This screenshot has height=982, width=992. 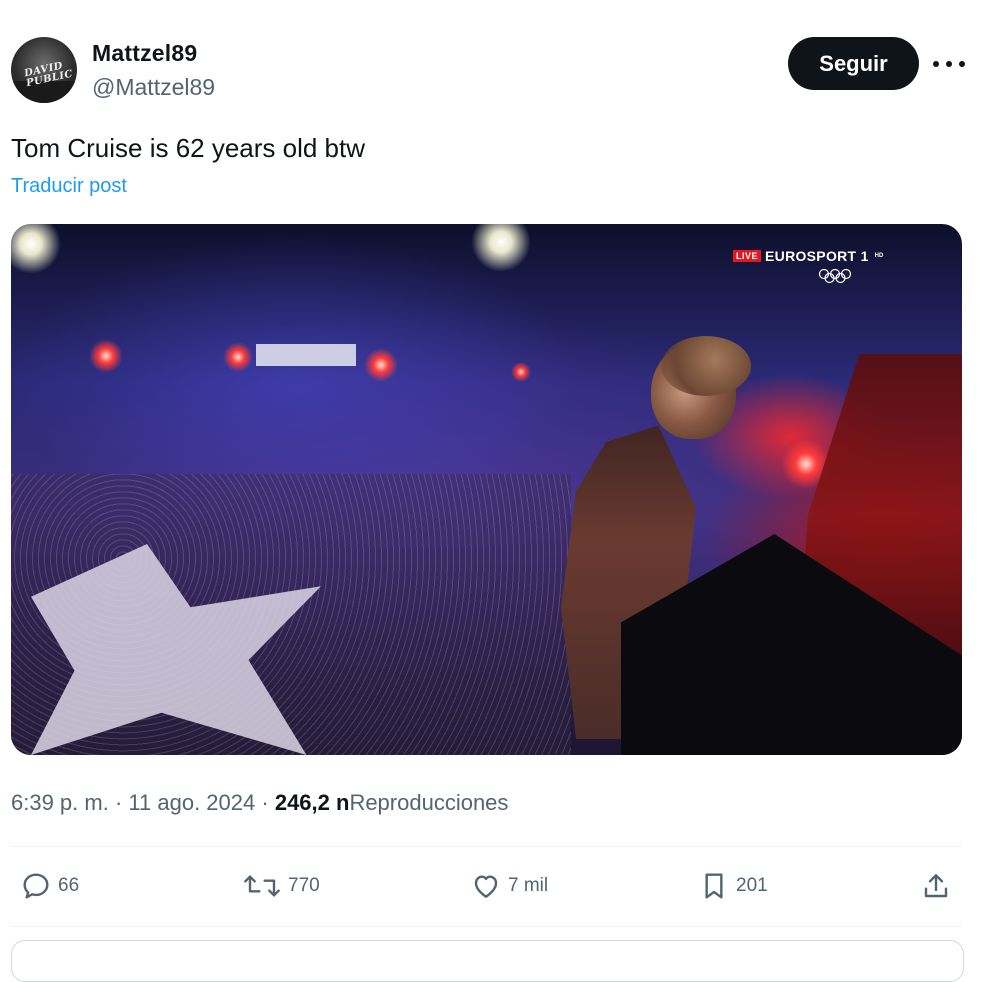 I want to click on share-icon, so click(x=936, y=886).